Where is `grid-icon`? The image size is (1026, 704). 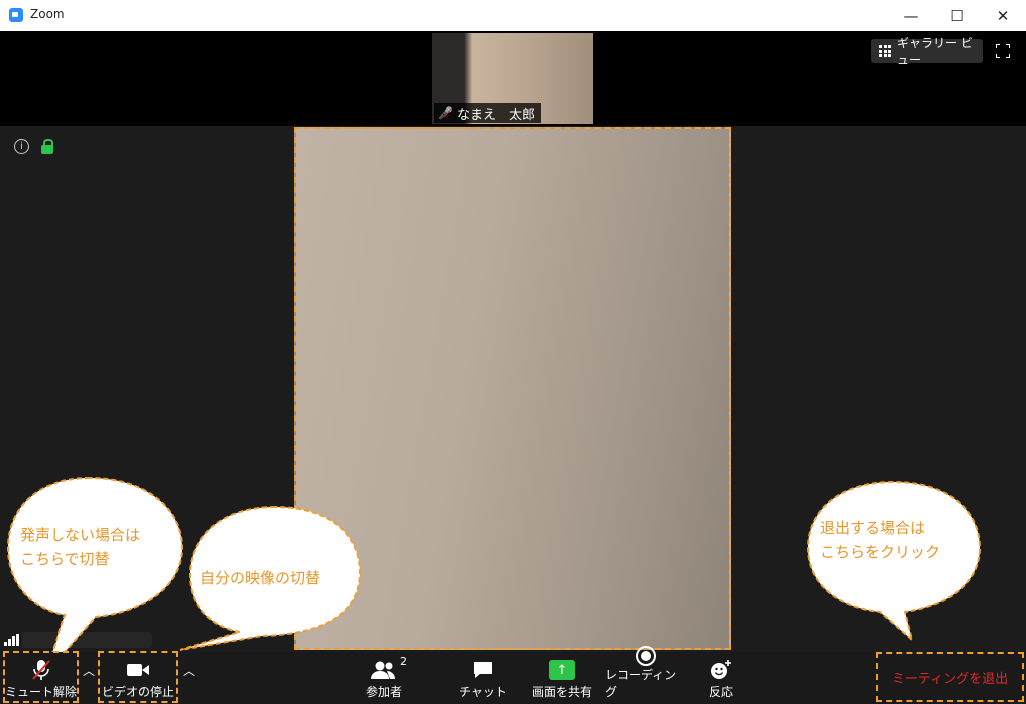
grid-icon is located at coordinates (885, 51).